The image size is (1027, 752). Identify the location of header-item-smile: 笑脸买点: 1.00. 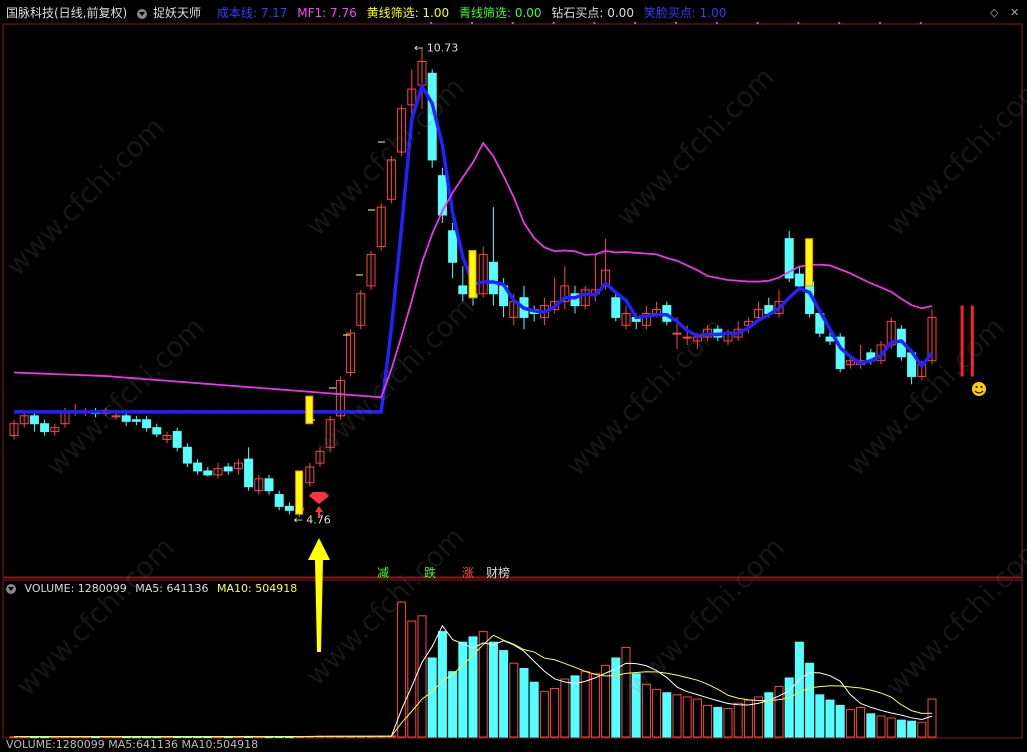
(685, 13).